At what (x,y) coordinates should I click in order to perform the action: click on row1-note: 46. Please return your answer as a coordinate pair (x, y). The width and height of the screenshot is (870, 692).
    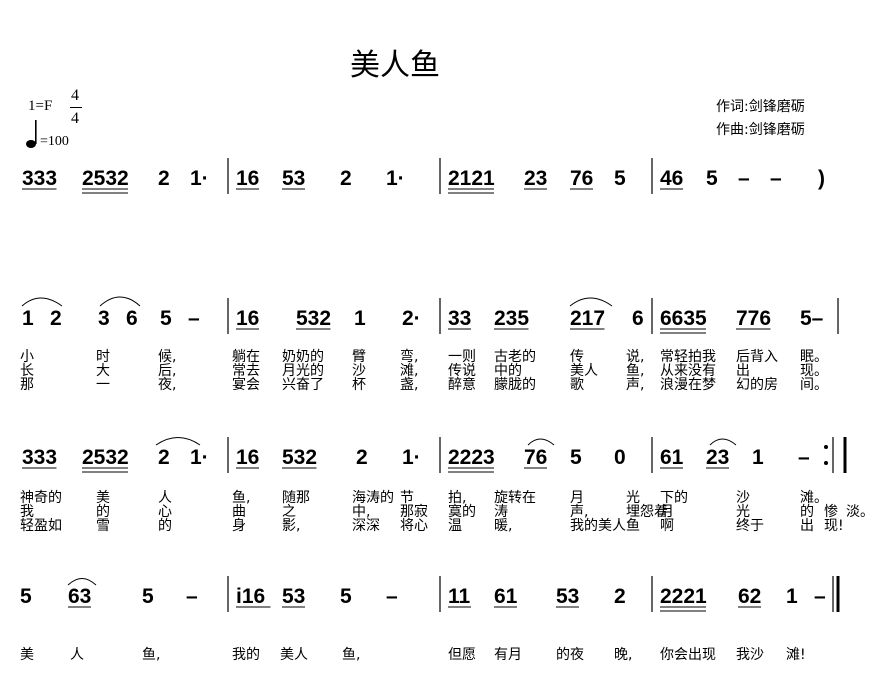
    Looking at the image, I should click on (671, 178).